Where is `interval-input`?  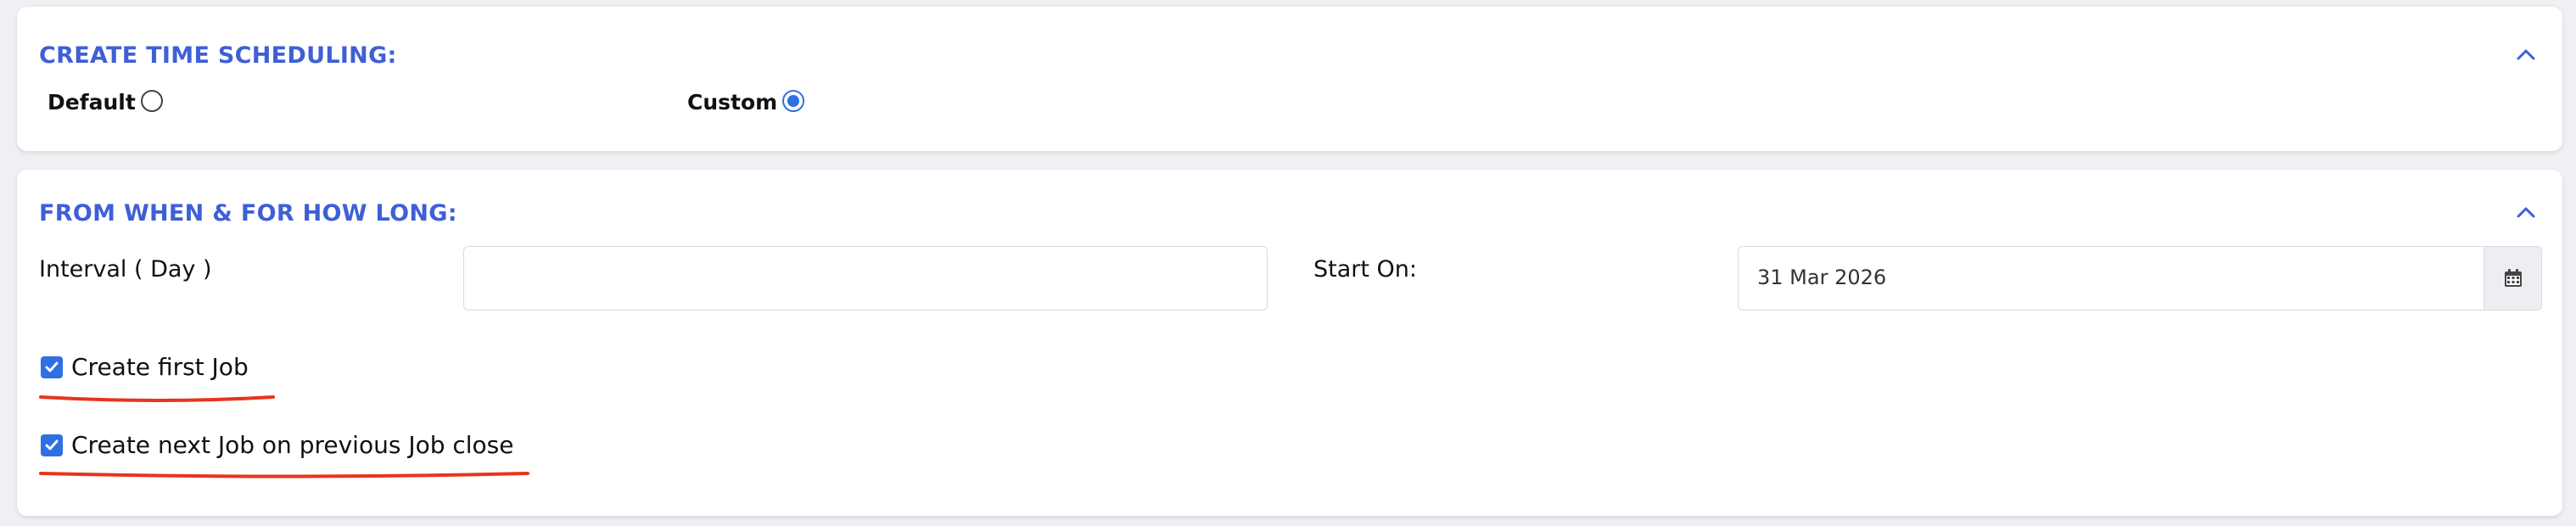 interval-input is located at coordinates (865, 278).